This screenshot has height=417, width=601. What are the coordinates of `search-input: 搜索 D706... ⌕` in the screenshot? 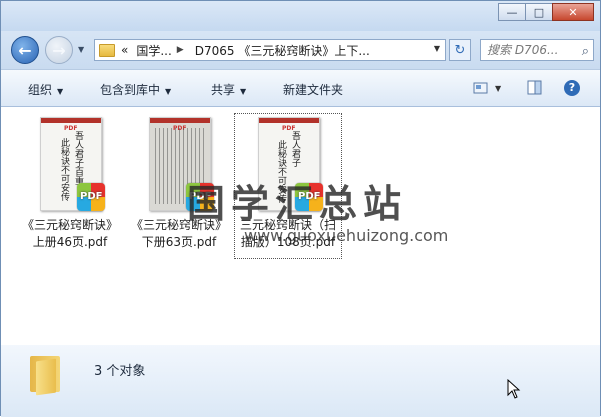 It's located at (537, 50).